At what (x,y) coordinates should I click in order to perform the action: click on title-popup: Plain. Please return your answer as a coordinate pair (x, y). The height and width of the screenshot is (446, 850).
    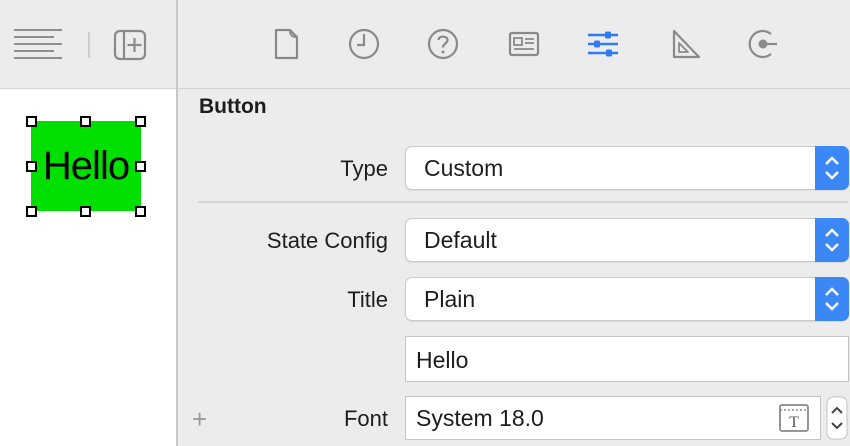
    Looking at the image, I should click on (627, 299).